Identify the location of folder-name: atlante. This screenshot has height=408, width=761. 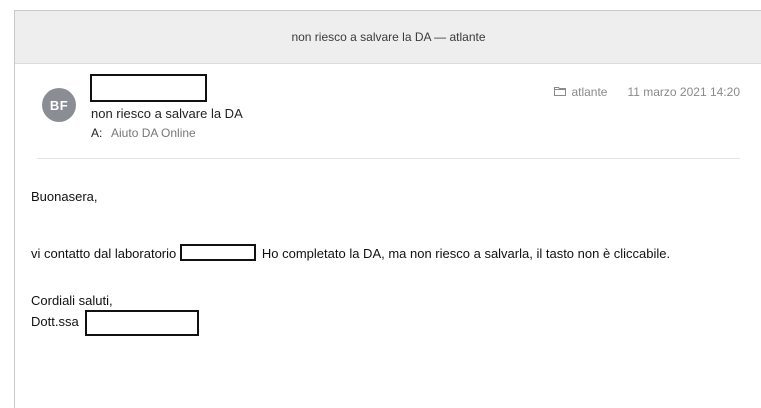
(589, 92).